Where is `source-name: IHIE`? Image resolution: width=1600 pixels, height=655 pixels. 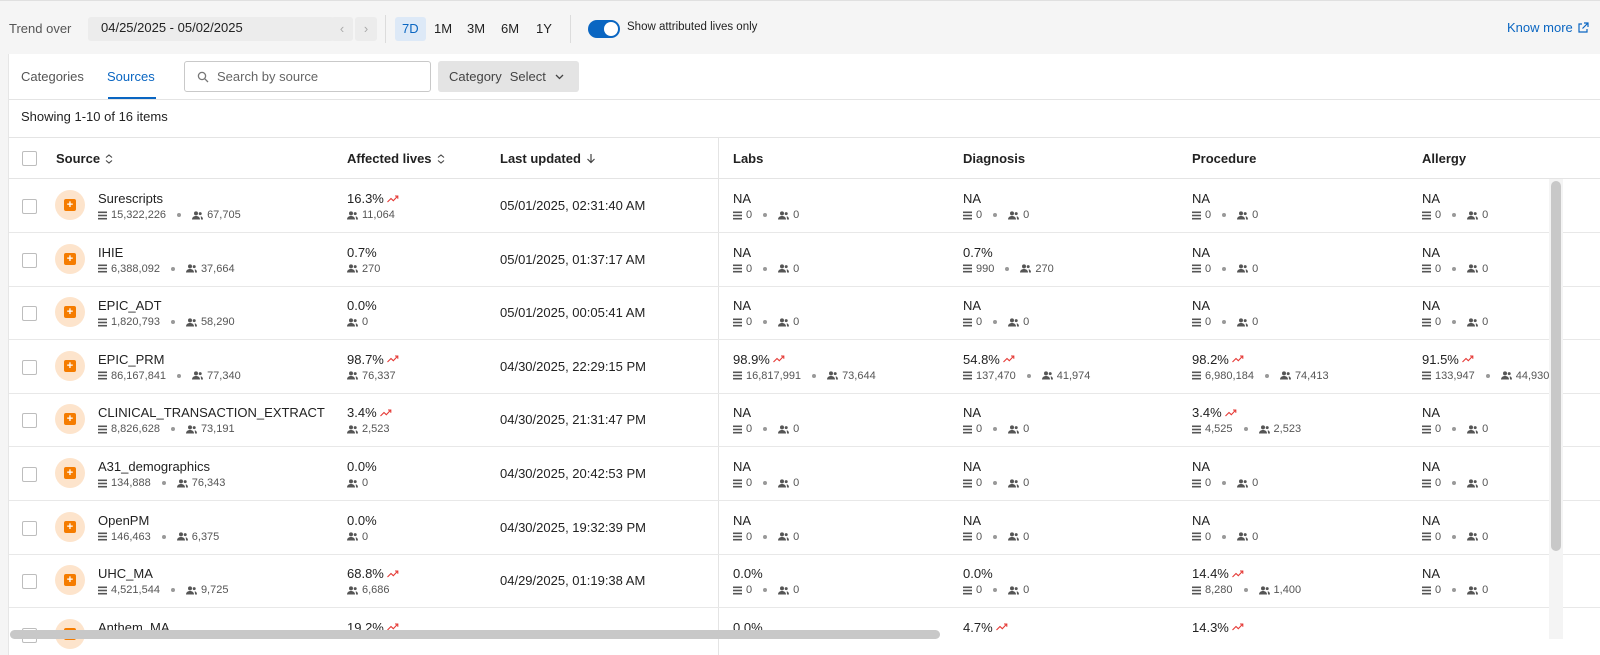
source-name: IHIE is located at coordinates (110, 252).